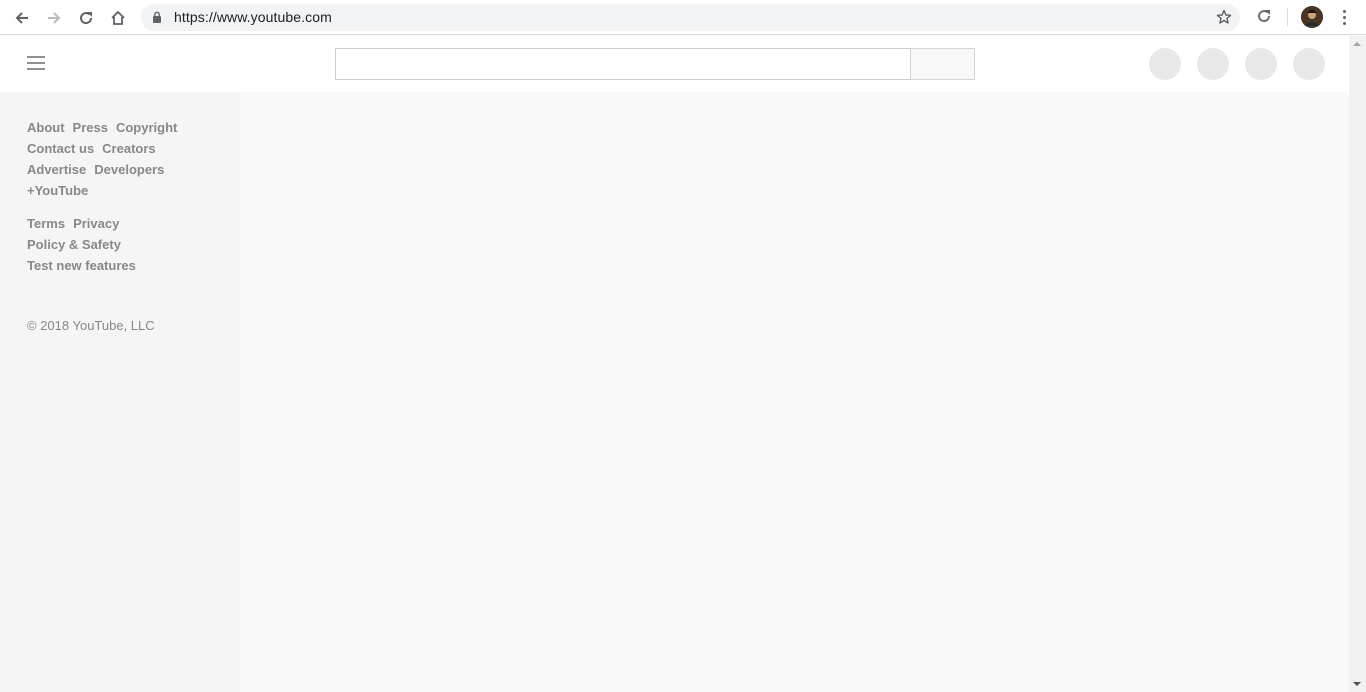 The width and height of the screenshot is (1366, 692). Describe the element at coordinates (690, 17) in the screenshot. I see `address-bar: https://www.youtube.com` at that location.